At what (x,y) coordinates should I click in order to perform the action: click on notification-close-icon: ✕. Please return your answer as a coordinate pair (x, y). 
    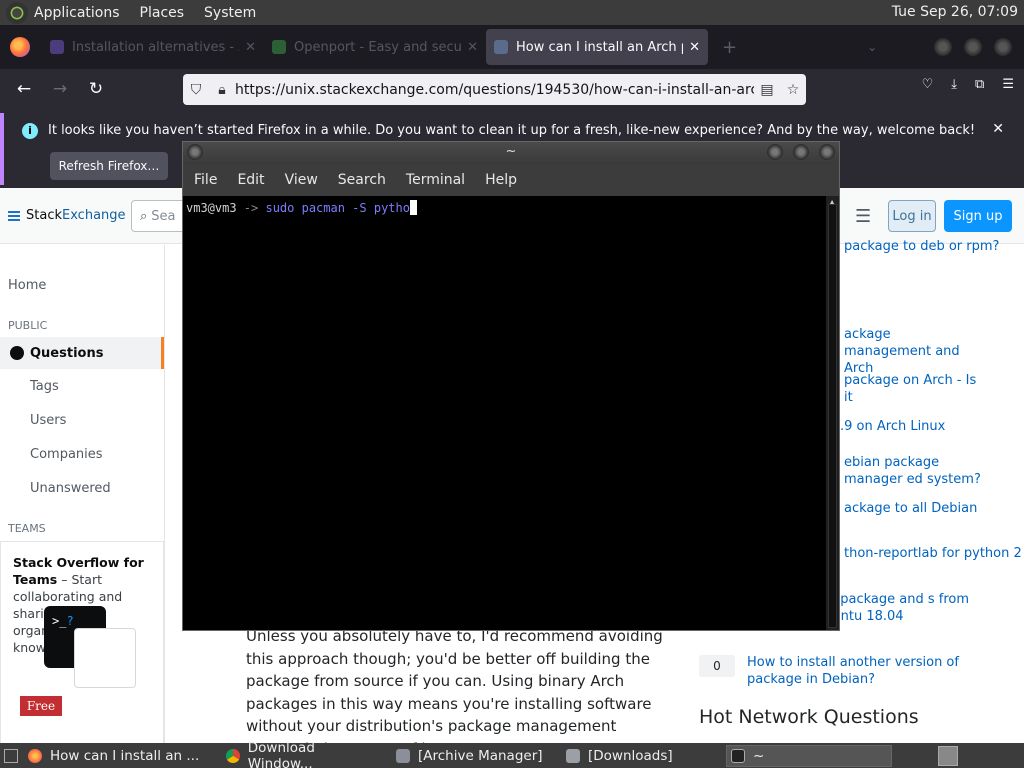
    Looking at the image, I should click on (998, 129).